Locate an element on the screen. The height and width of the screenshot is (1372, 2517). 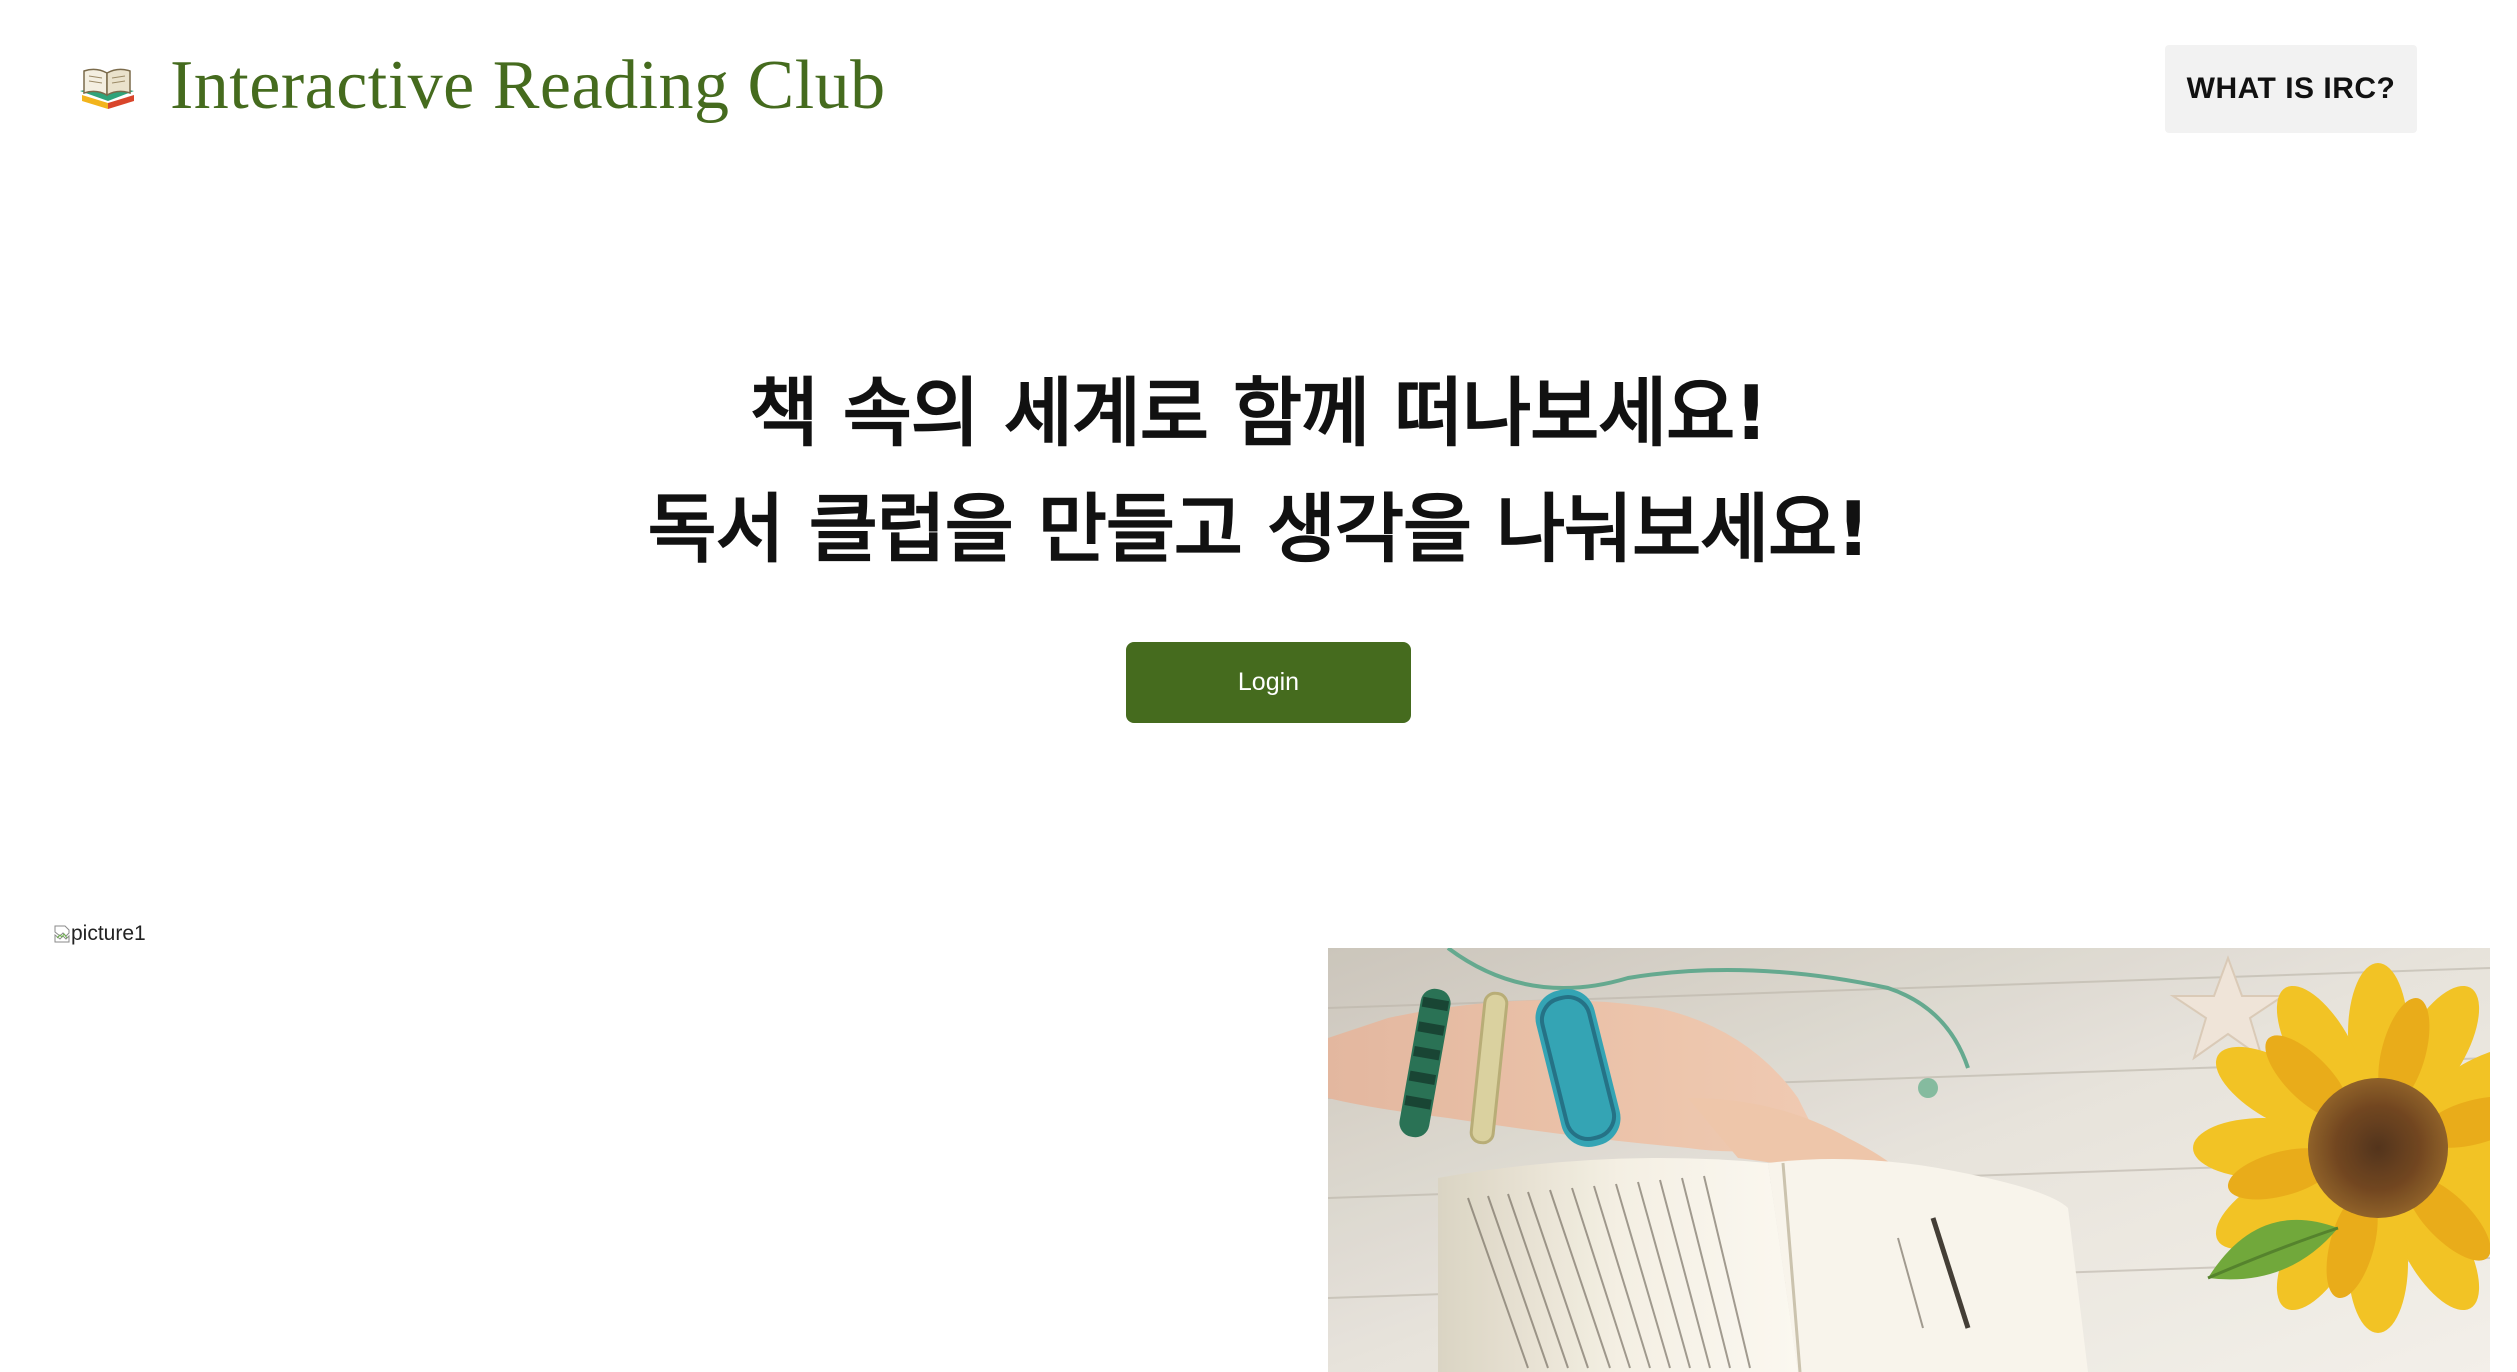
brand-home-link: Interactive Reading Club is located at coordinates (481, 86).